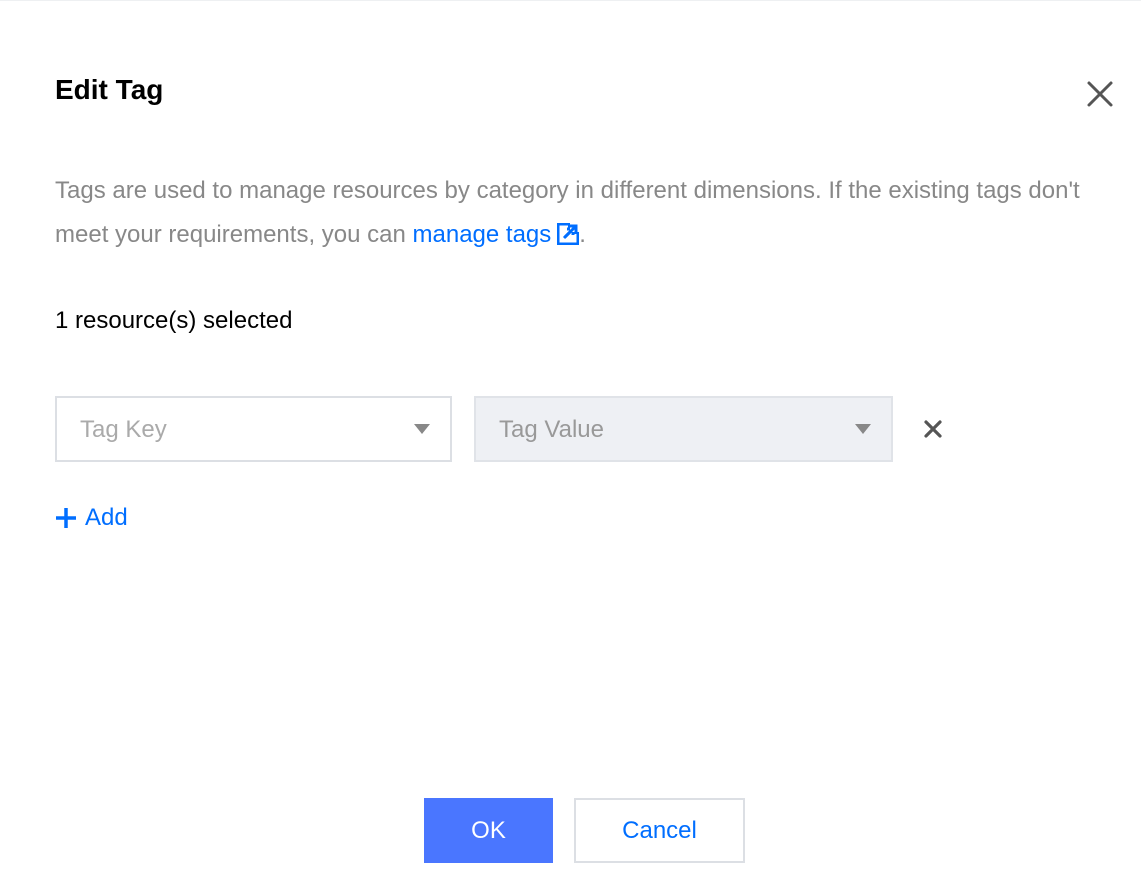 The height and width of the screenshot is (895, 1141). I want to click on tag-value-select: Tag Value, so click(683, 429).